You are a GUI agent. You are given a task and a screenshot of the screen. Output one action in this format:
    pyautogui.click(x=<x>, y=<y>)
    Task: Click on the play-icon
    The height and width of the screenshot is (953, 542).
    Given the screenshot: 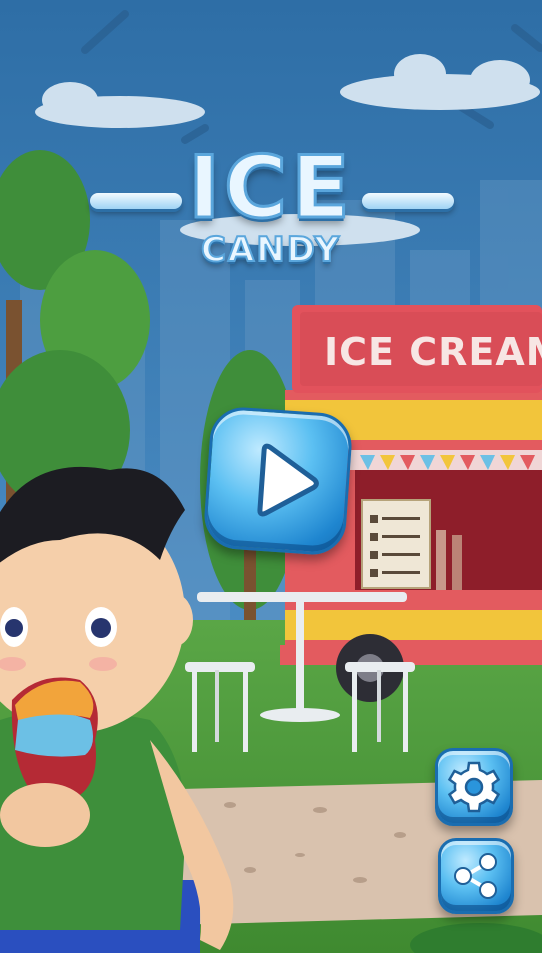 What is the action you would take?
    pyautogui.click(x=288, y=480)
    